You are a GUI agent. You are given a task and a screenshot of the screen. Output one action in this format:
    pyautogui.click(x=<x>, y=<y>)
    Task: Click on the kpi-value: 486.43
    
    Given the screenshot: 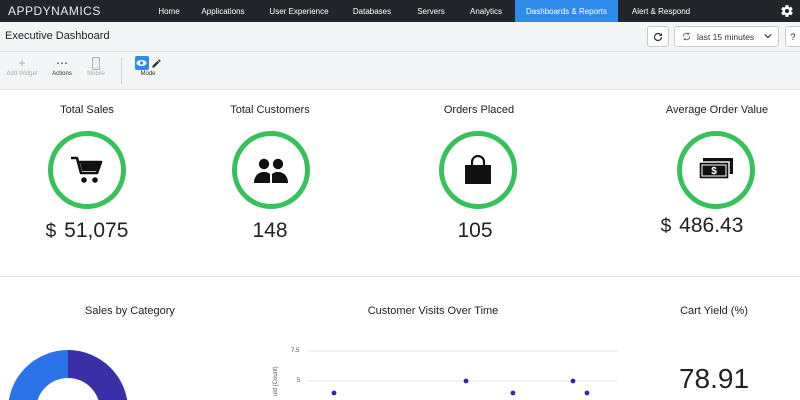 What is the action you would take?
    pyautogui.click(x=711, y=225)
    